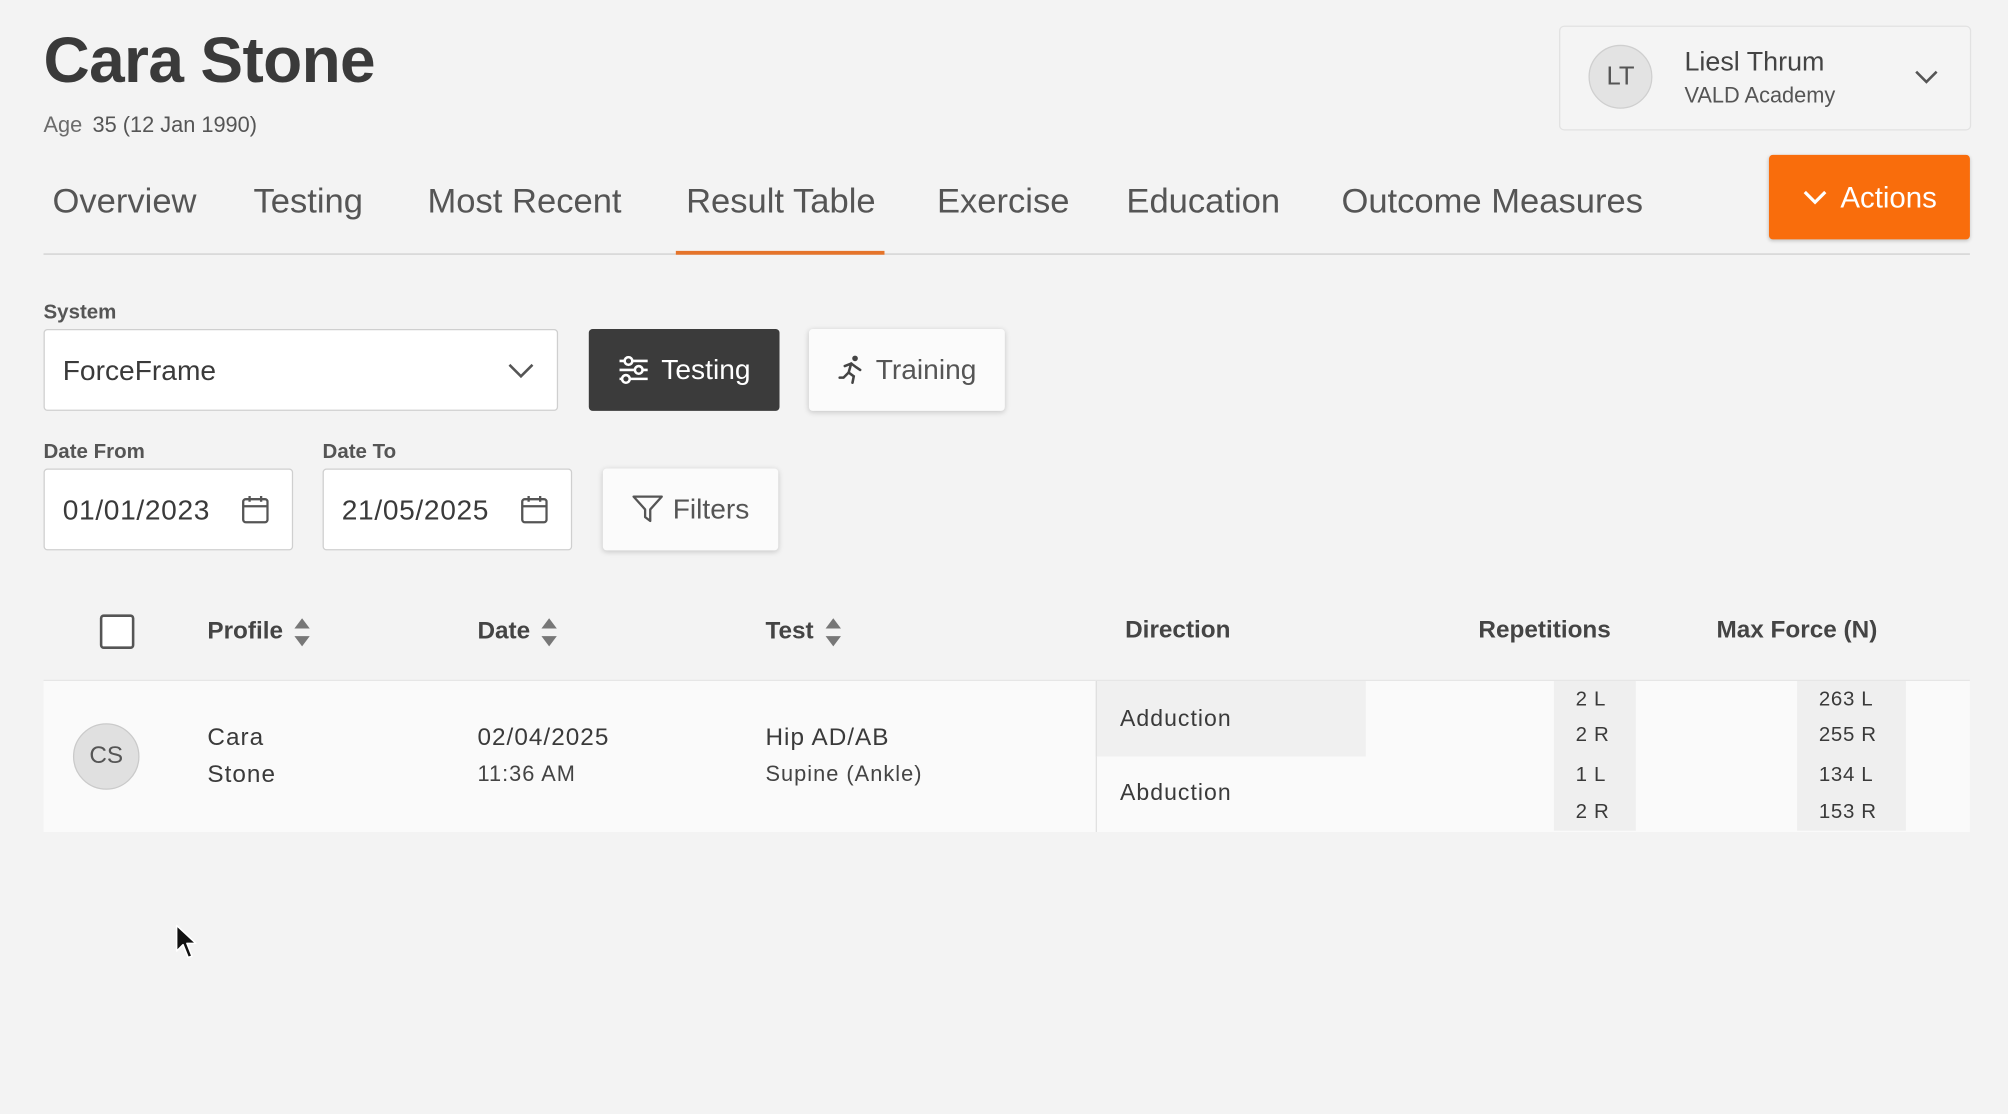 Image resolution: width=2008 pixels, height=1114 pixels. I want to click on direction-label: Abduction, so click(1176, 792).